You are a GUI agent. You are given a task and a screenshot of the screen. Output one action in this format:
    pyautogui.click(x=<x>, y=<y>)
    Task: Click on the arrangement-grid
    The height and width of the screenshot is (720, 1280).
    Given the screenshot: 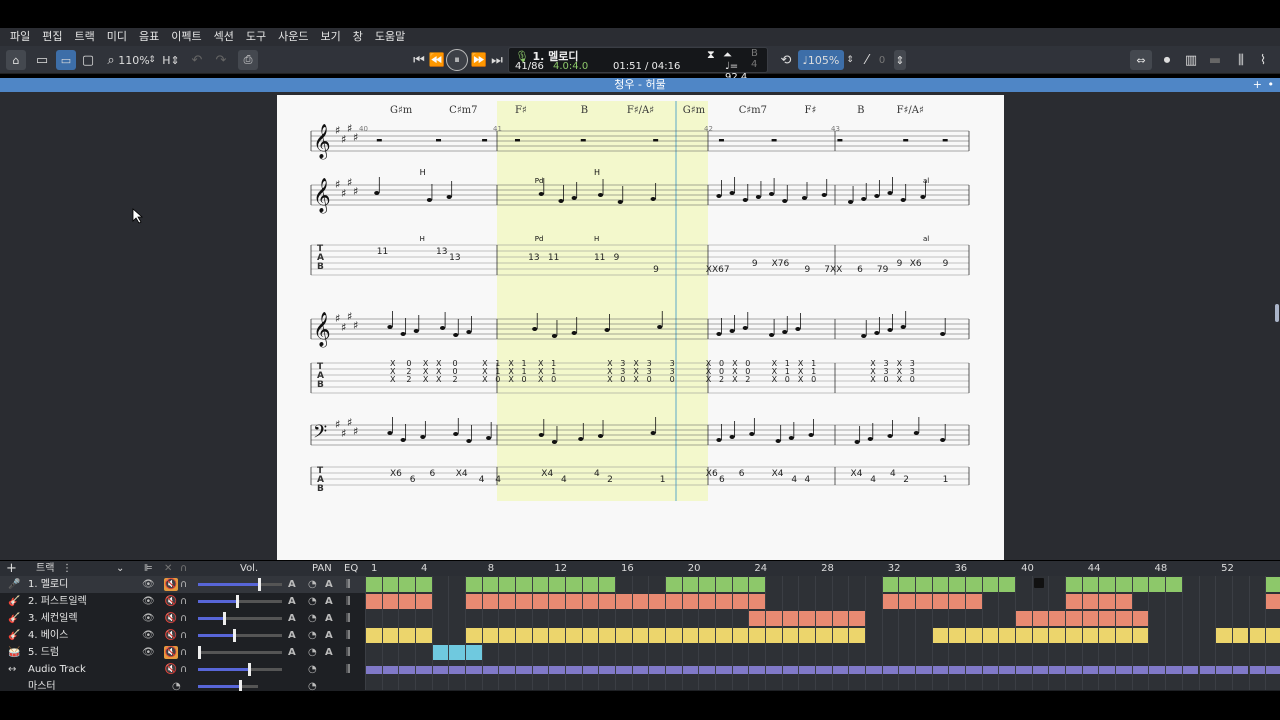 What is the action you would take?
    pyautogui.click(x=822, y=633)
    